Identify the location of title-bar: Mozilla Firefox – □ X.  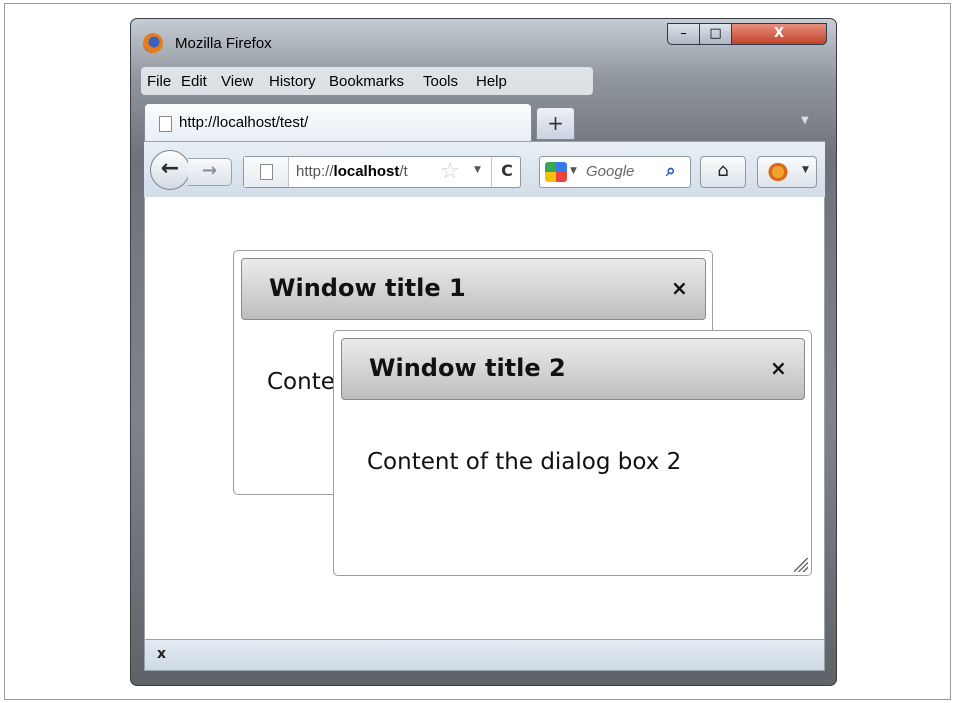
(483, 38).